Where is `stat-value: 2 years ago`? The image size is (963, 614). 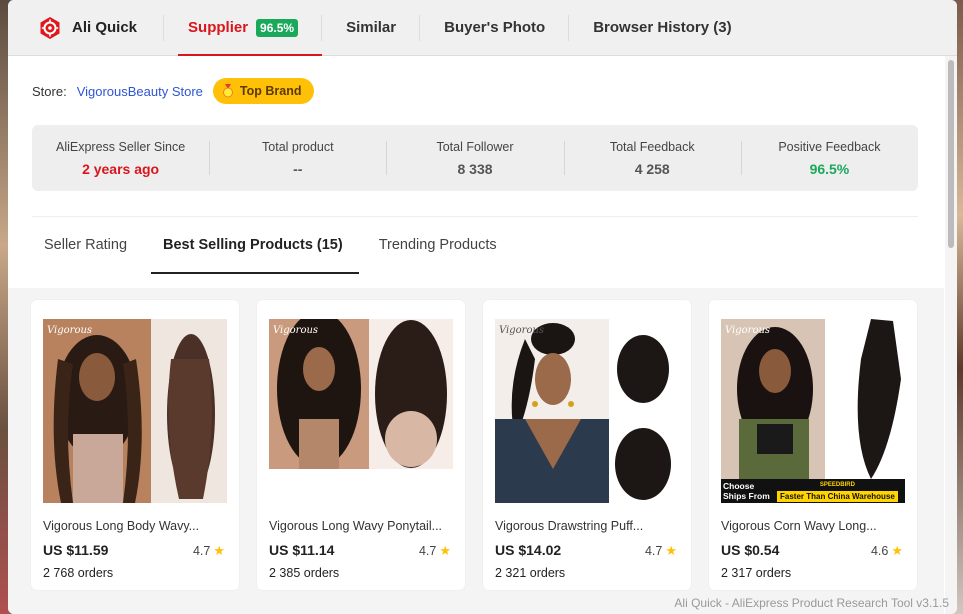 stat-value: 2 years ago is located at coordinates (121, 168).